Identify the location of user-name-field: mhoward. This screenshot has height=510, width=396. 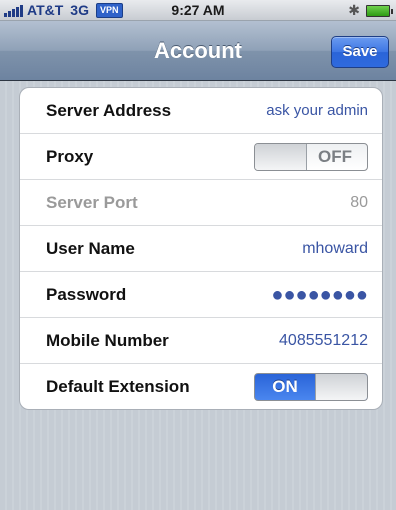
(335, 249).